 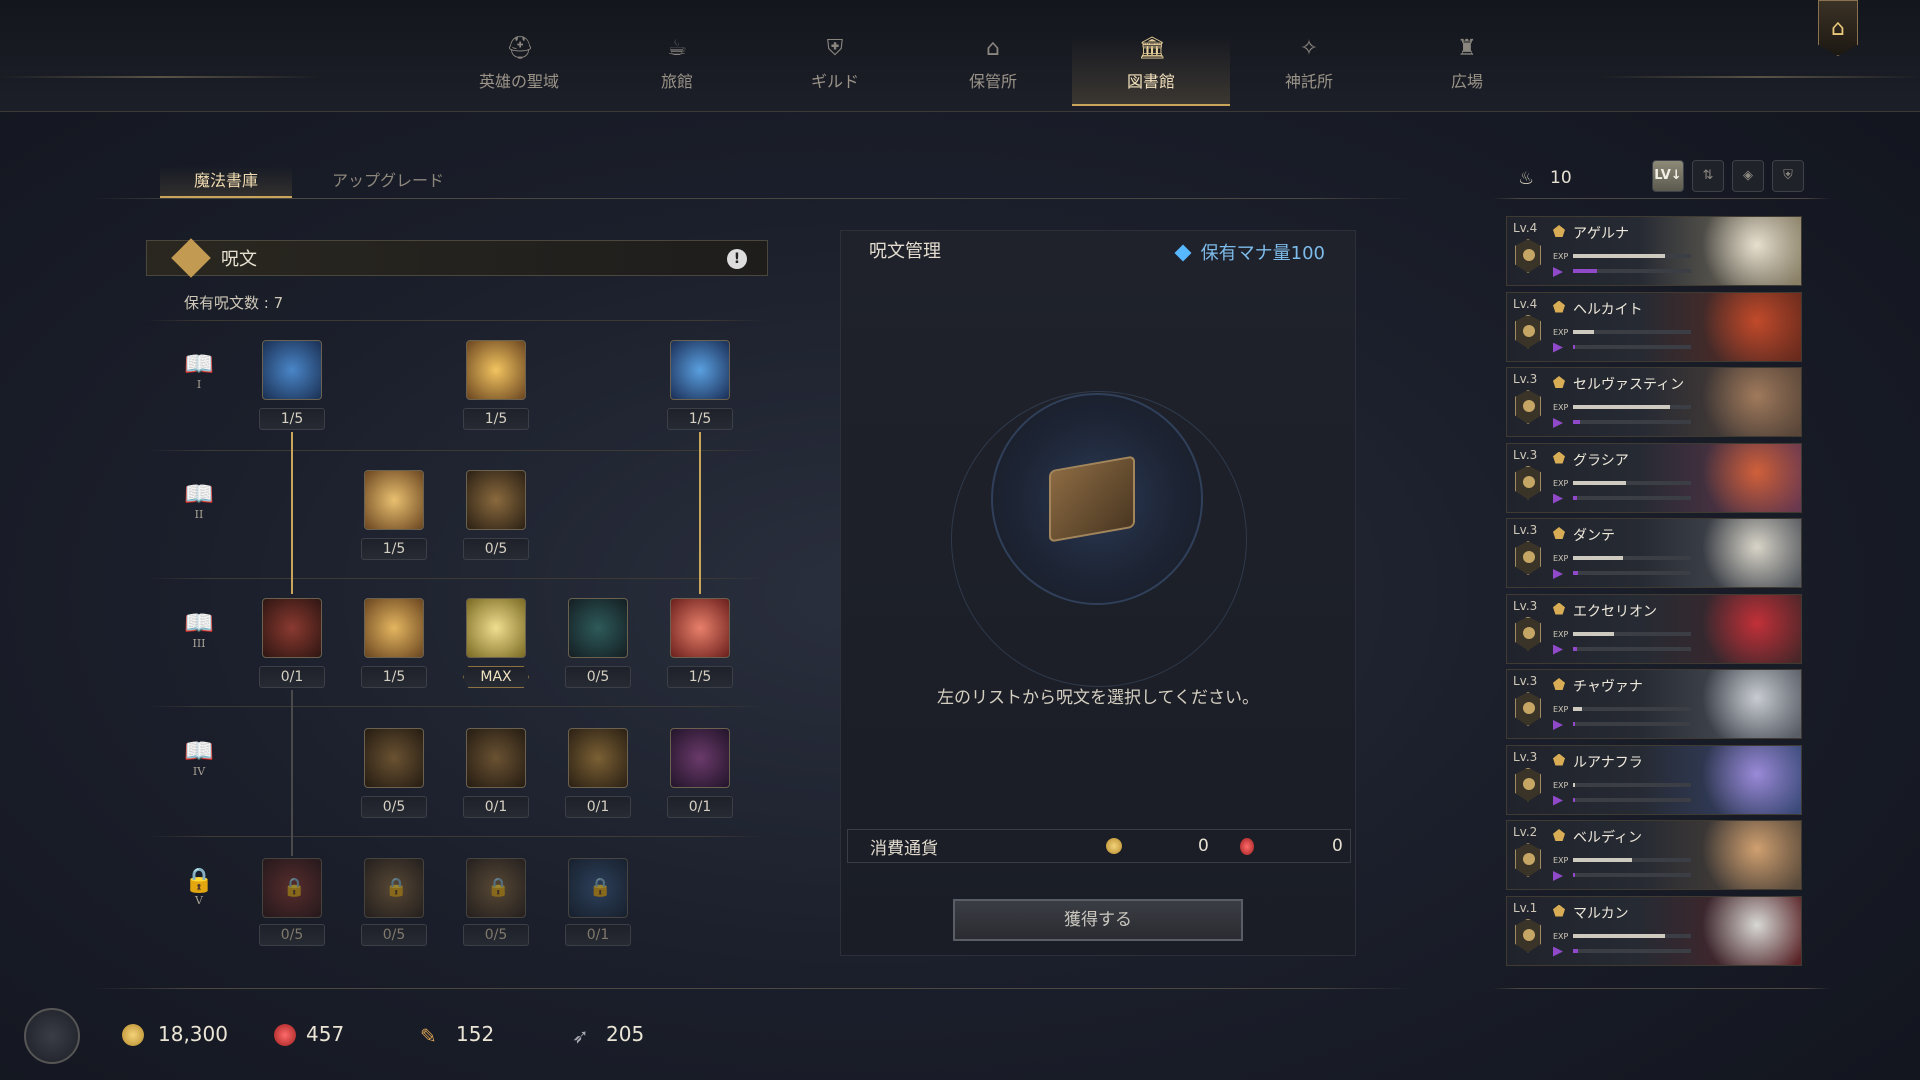 I want to click on hero-card: Lv.3 エクセリオン EXP, so click(x=1654, y=628).